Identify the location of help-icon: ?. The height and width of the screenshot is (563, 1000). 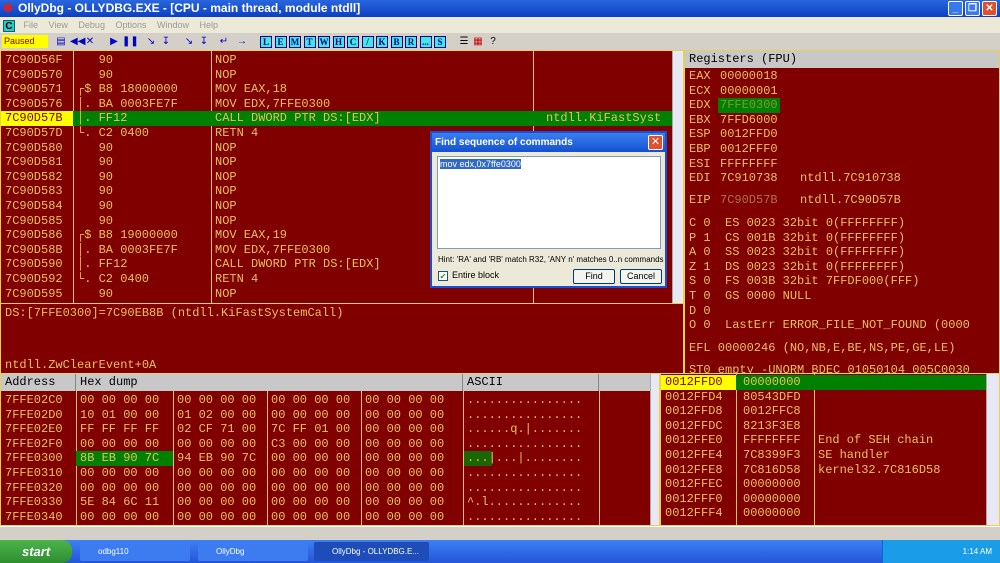
(493, 42).